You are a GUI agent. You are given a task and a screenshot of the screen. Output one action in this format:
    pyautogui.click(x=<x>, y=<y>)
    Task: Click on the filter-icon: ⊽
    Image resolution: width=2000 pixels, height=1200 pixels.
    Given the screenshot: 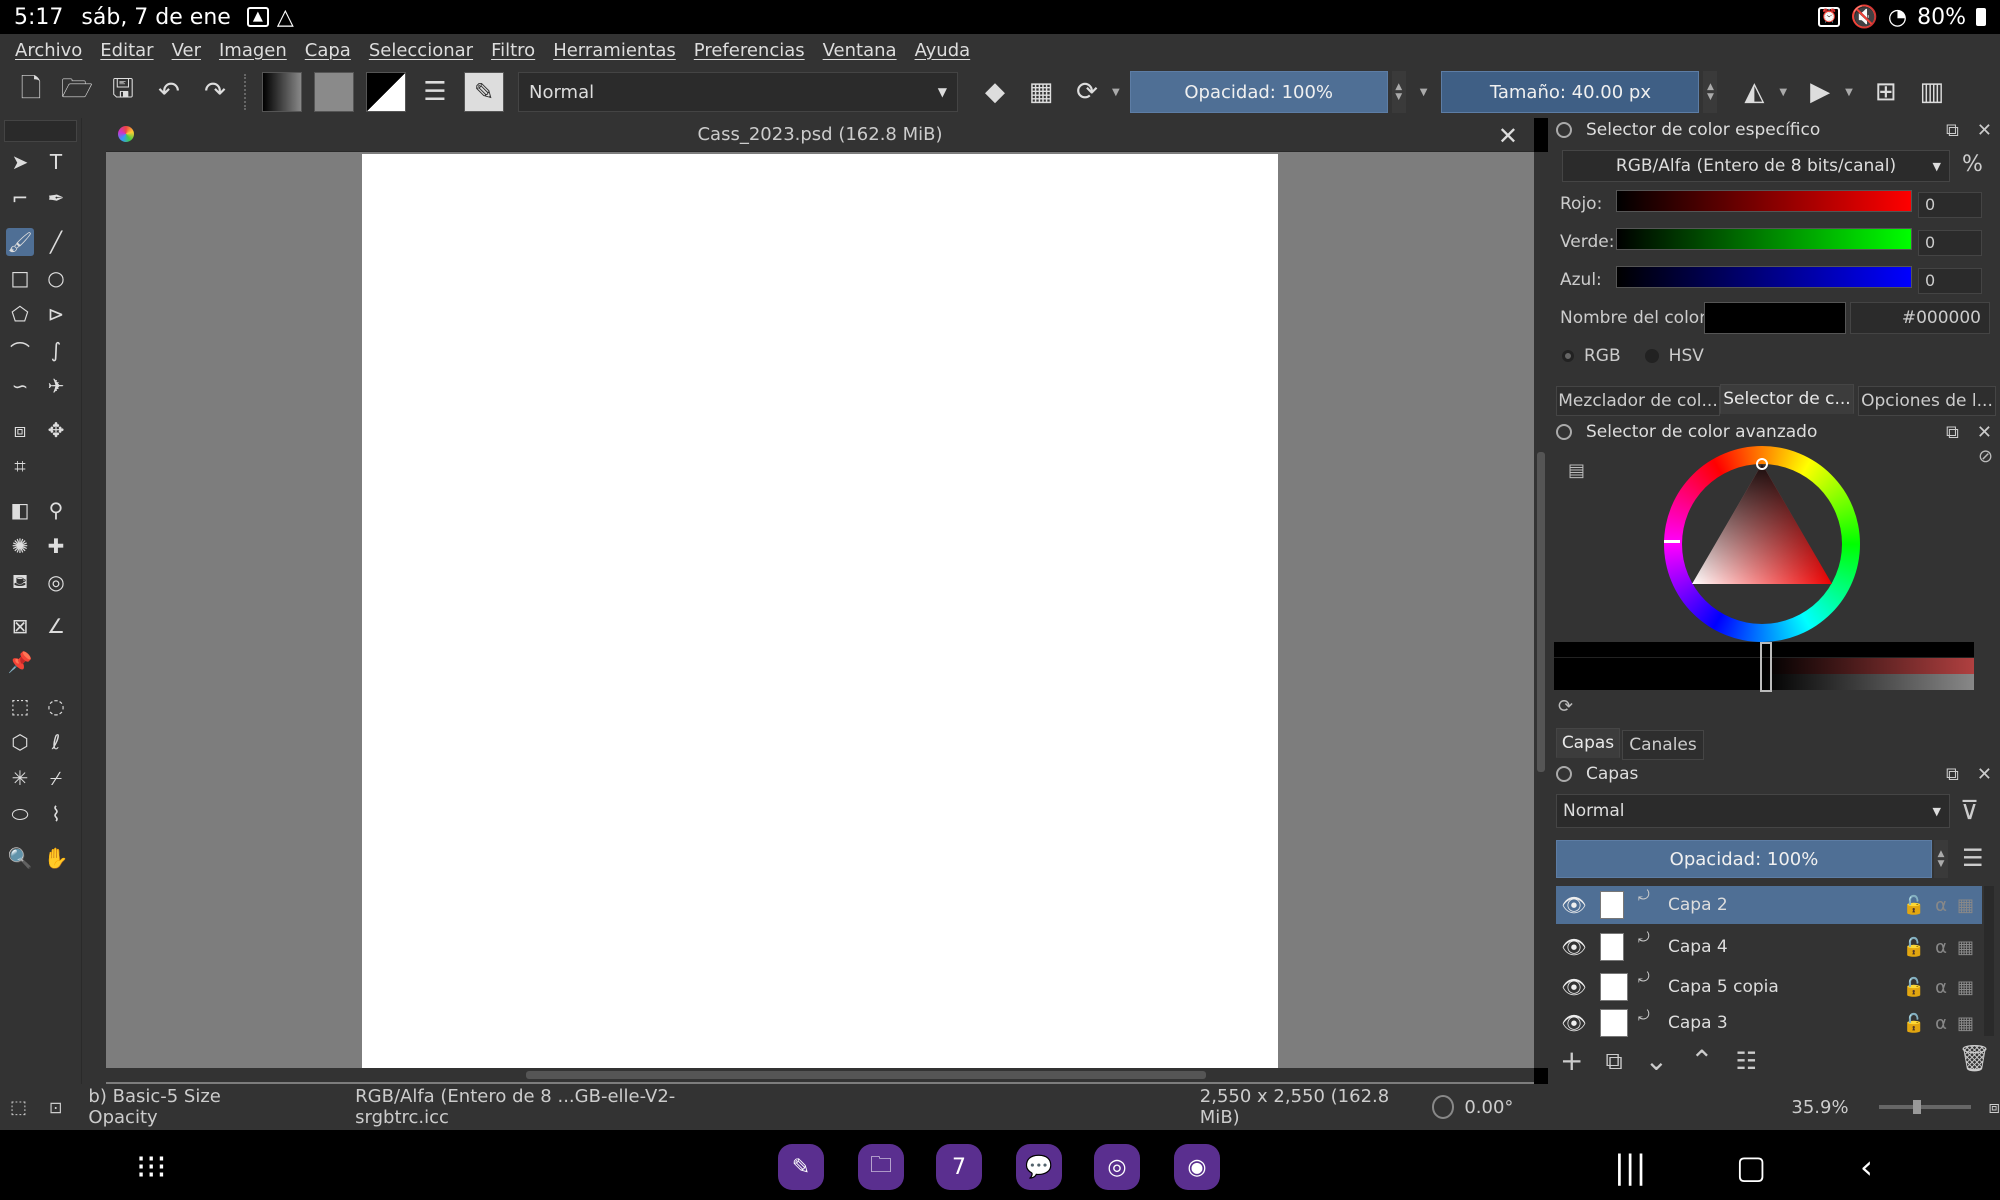 What is the action you would take?
    pyautogui.click(x=1969, y=811)
    